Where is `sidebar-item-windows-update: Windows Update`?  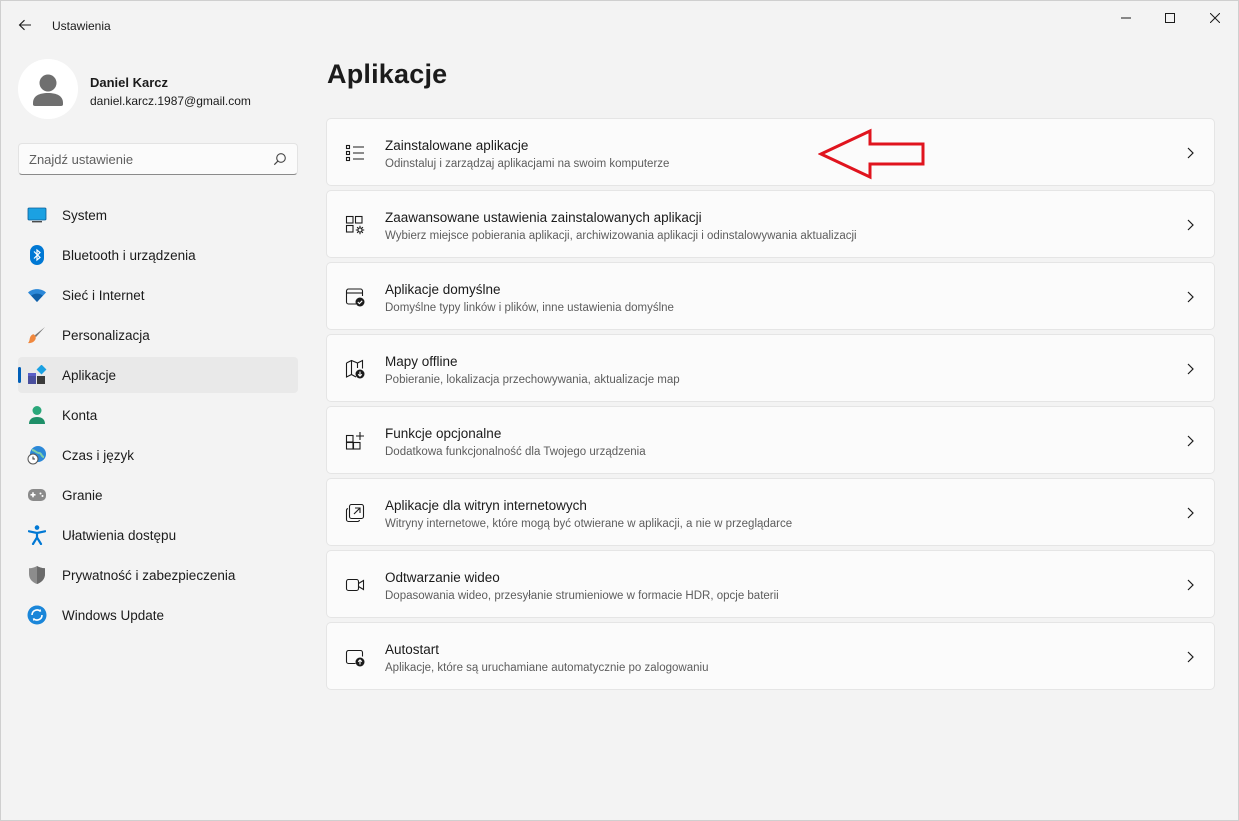 sidebar-item-windows-update: Windows Update is located at coordinates (158, 615).